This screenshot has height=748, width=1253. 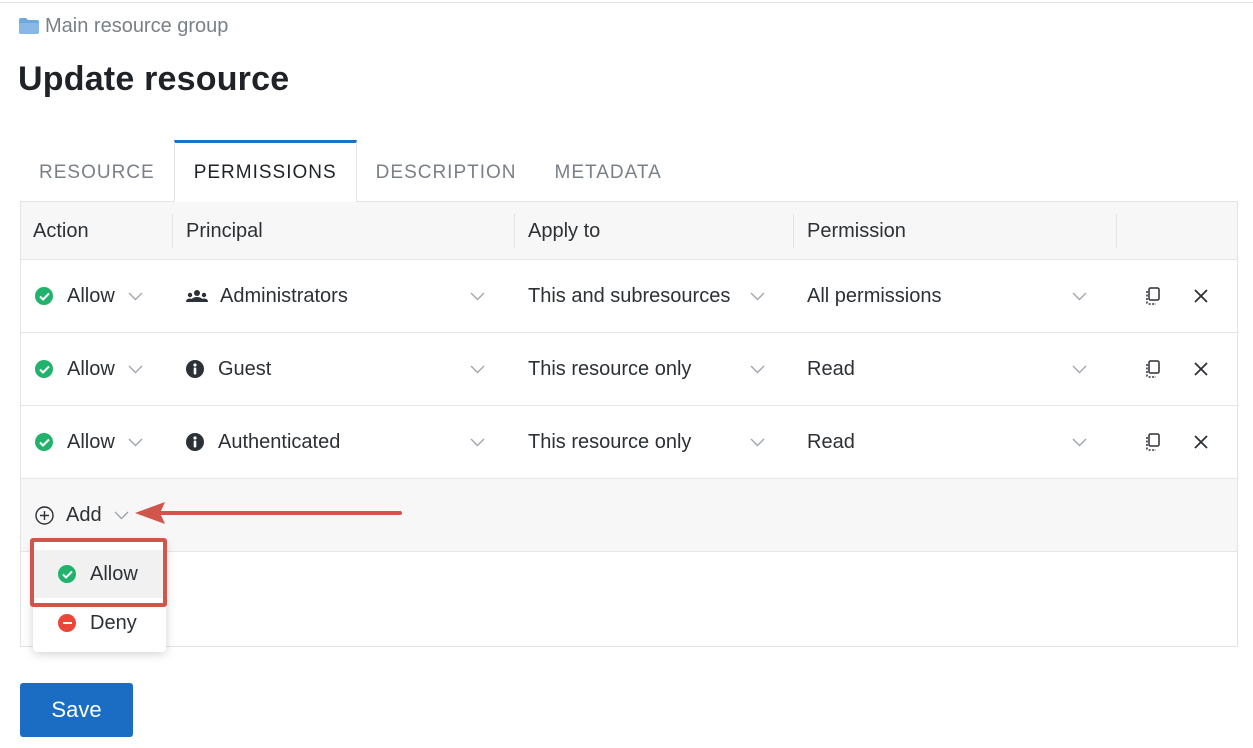 What do you see at coordinates (136, 26) in the screenshot?
I see `breadcrumb-label: Main resource group` at bounding box center [136, 26].